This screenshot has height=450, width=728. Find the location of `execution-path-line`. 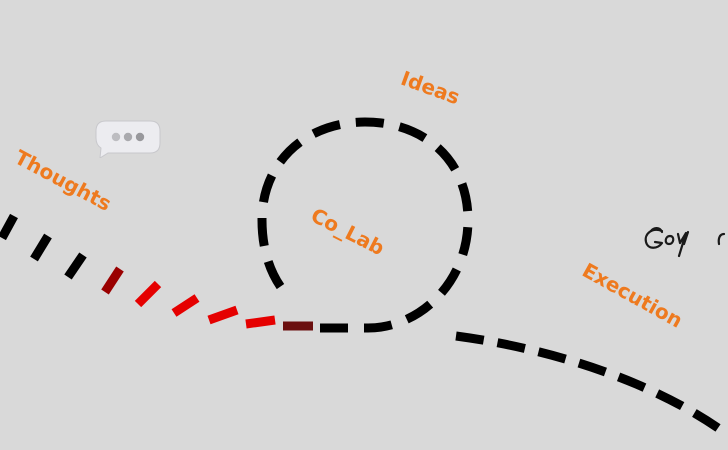

execution-path-line is located at coordinates (591, 385).